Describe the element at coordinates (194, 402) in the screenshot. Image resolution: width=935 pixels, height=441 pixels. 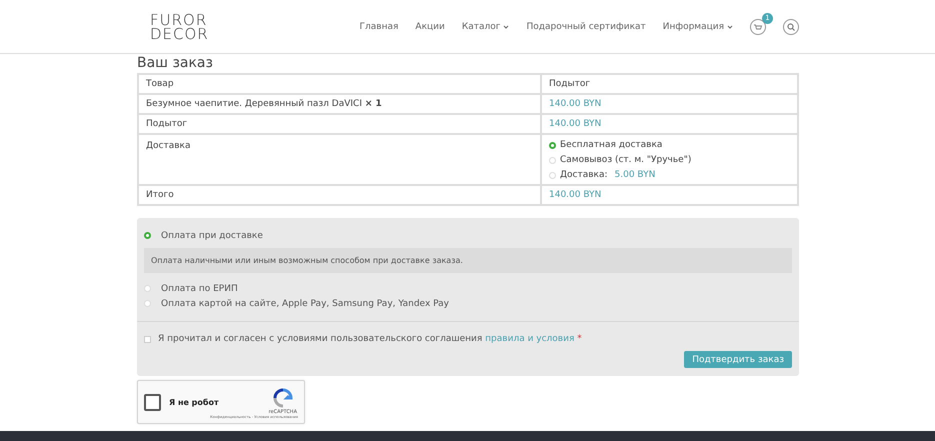
I see `captcha-label: Я не робот` at that location.